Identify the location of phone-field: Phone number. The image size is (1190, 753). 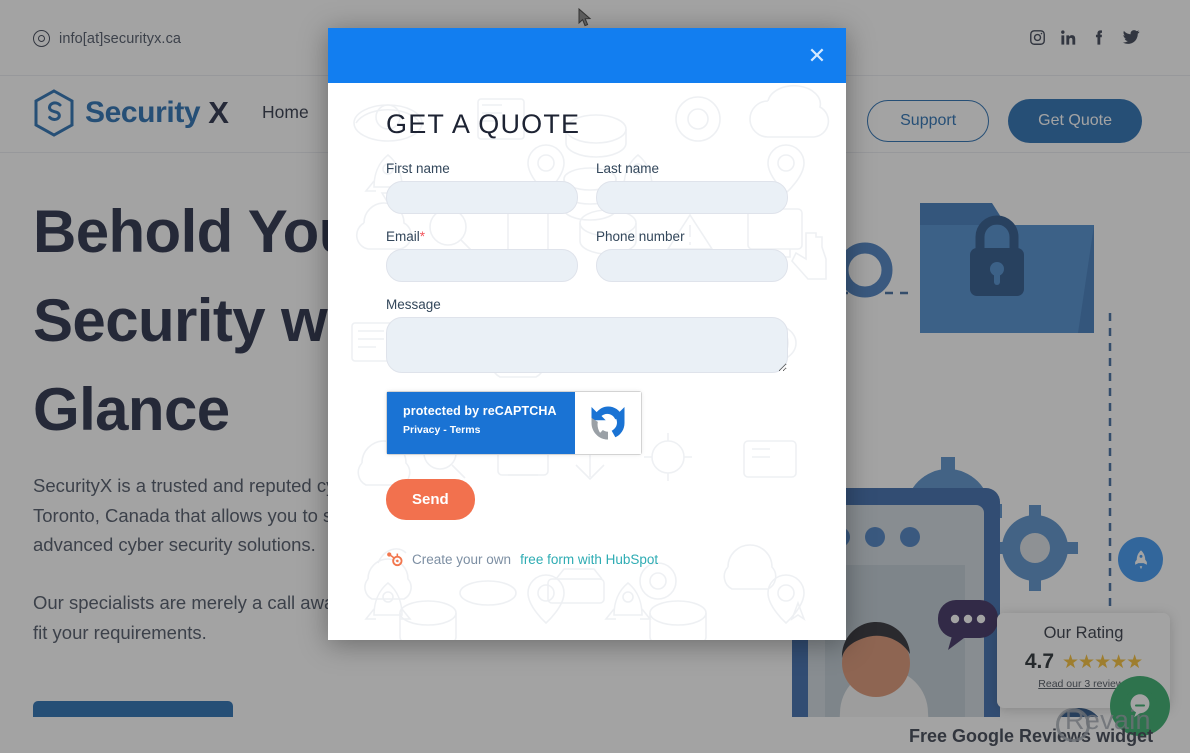
(692, 255).